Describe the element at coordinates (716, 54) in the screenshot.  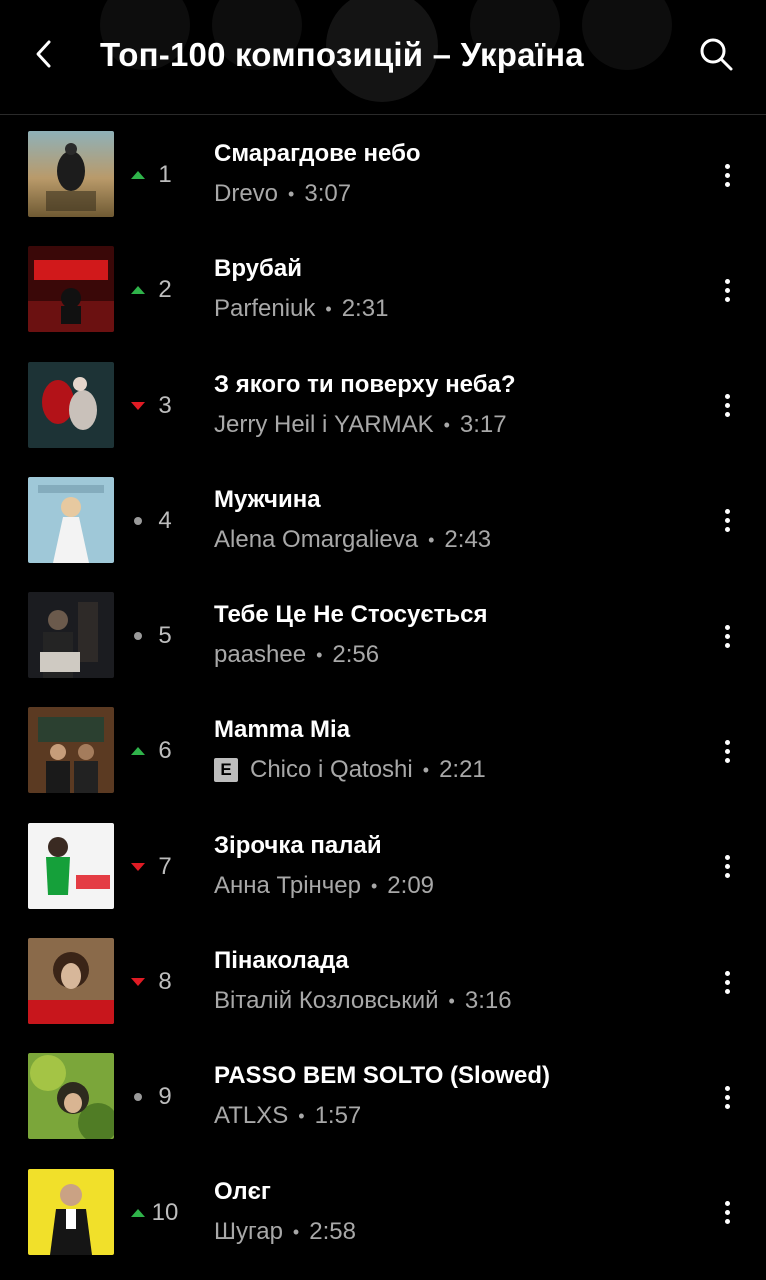
I see `search-button` at that location.